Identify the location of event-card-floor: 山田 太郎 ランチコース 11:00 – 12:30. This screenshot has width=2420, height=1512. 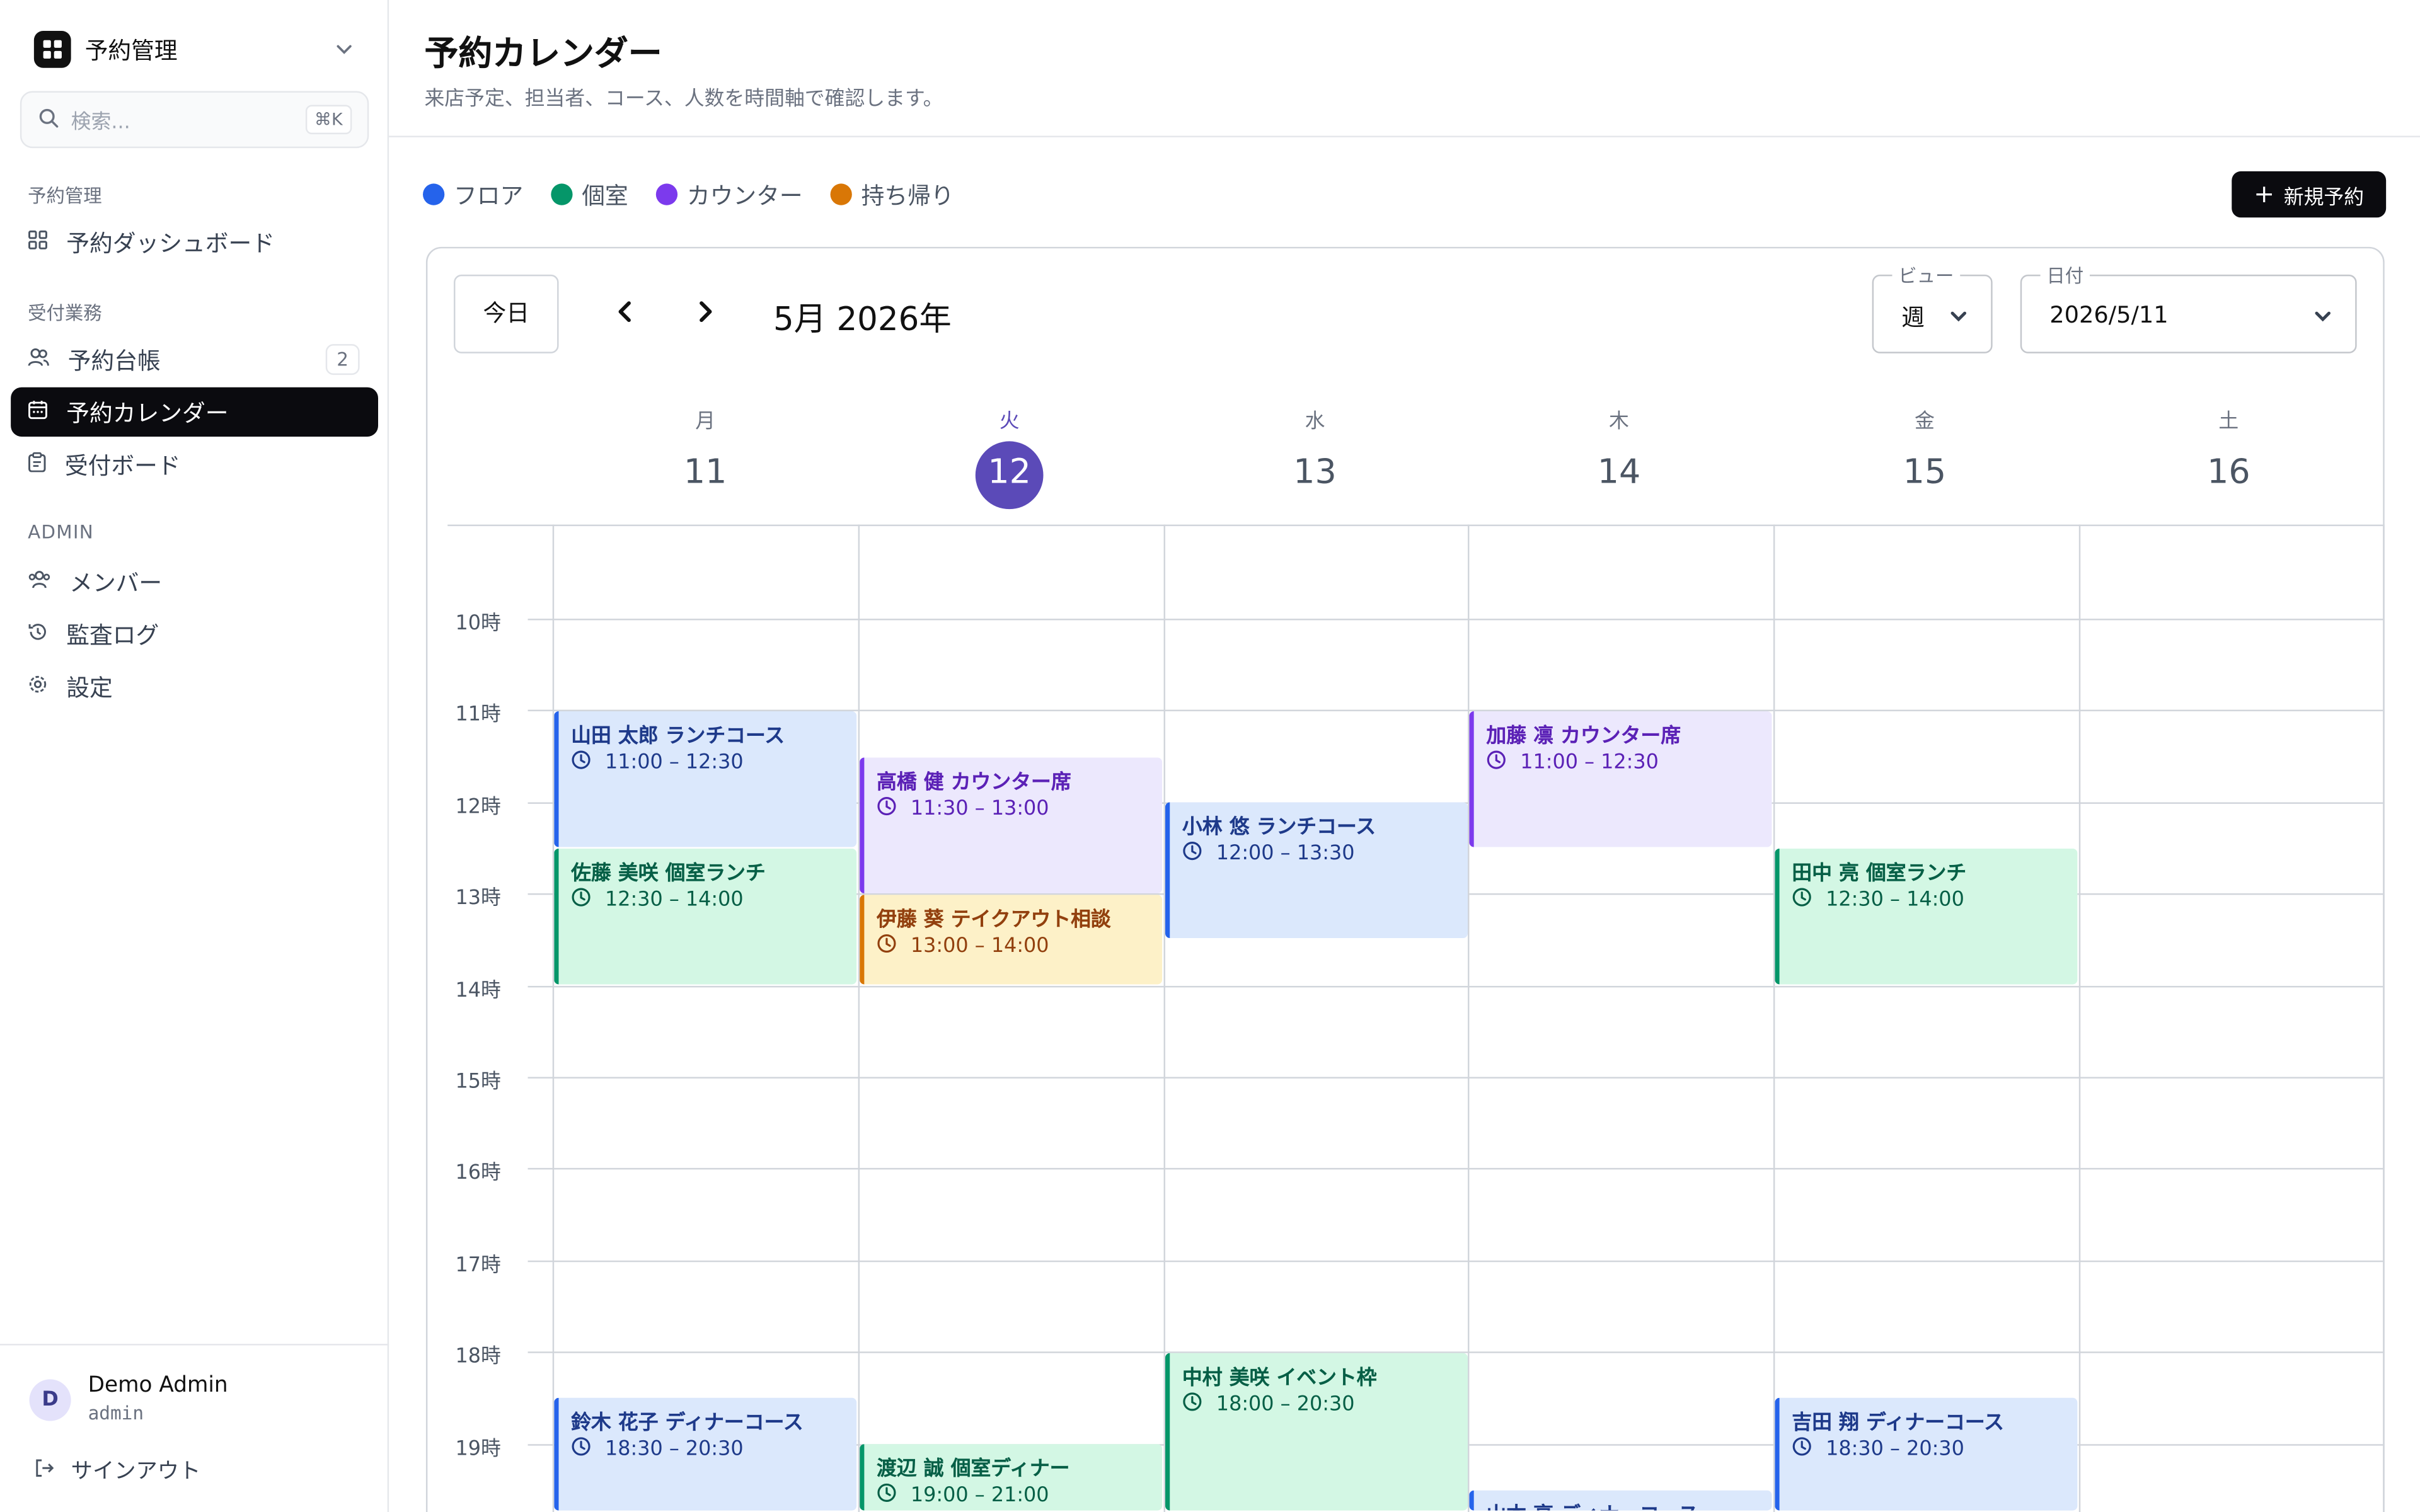
(706, 779).